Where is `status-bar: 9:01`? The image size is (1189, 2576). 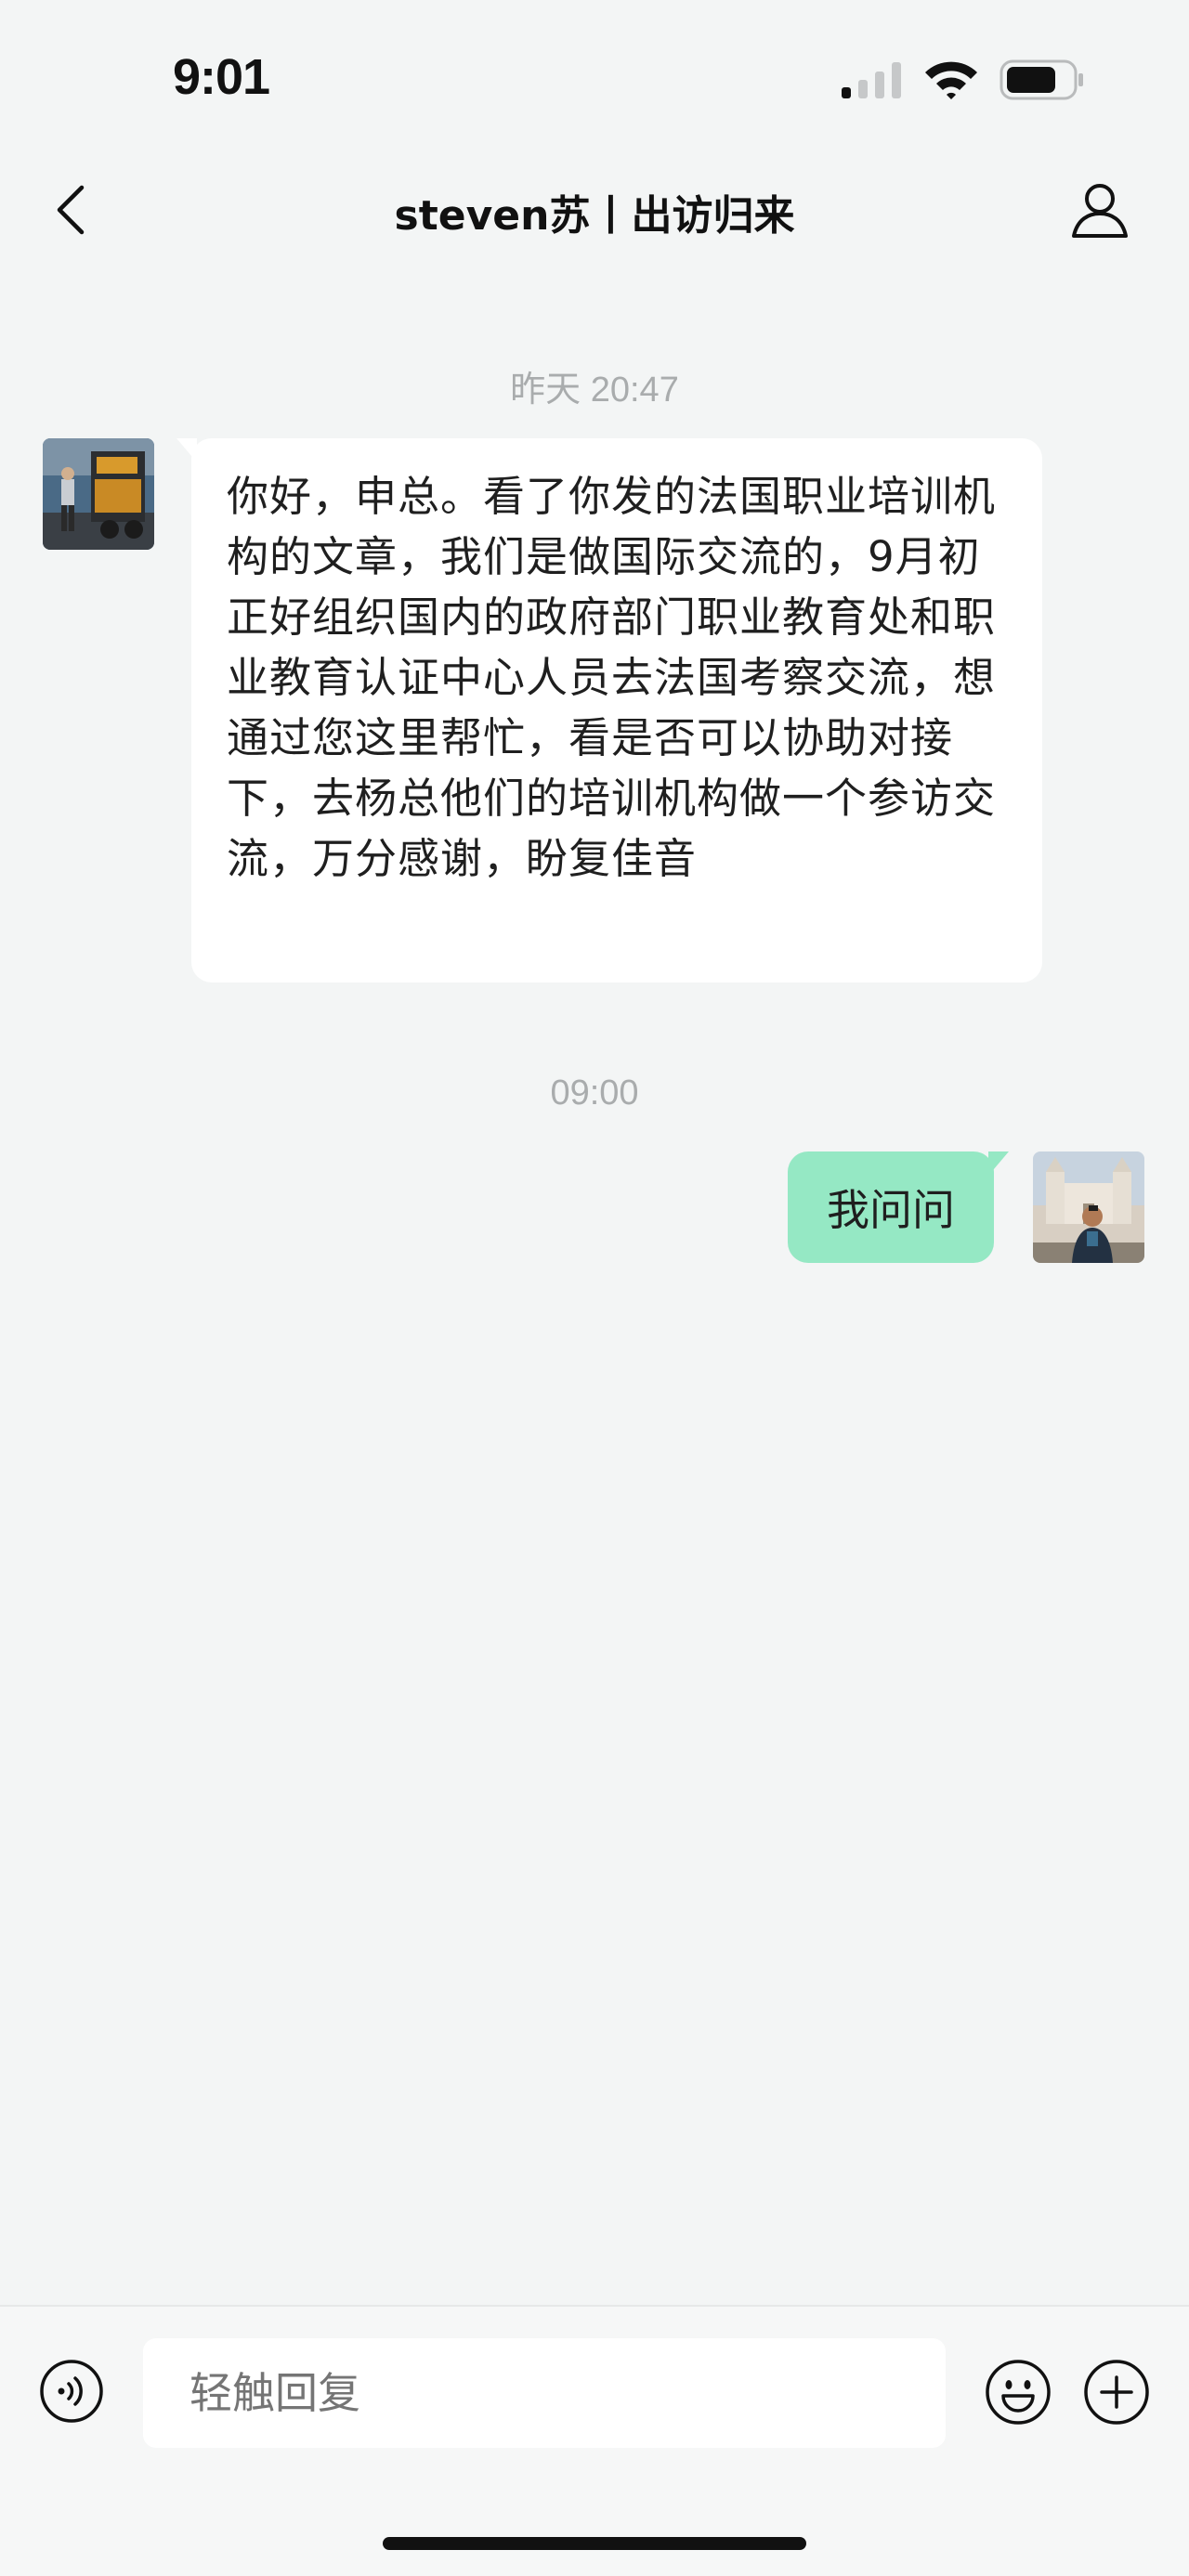 status-bar: 9:01 is located at coordinates (594, 69).